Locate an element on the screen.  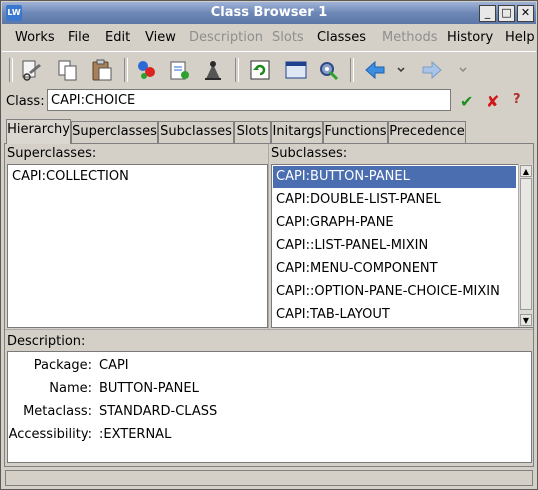
paste-icon is located at coordinates (102, 70).